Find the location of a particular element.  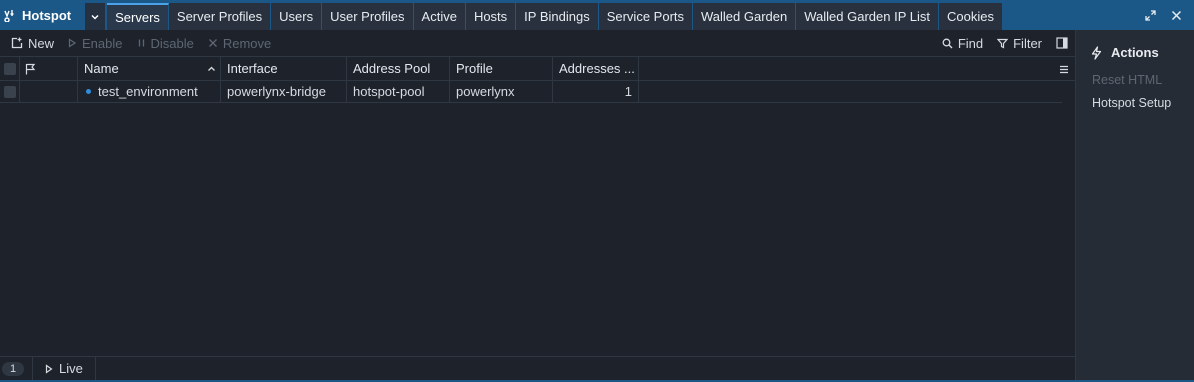

new-button: New is located at coordinates (32, 43).